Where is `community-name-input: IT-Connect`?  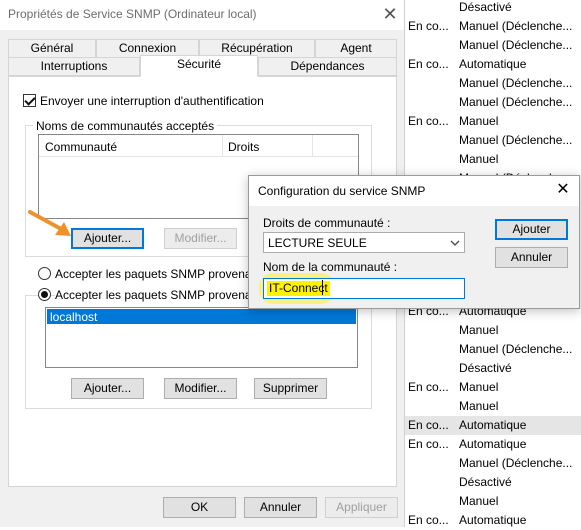 community-name-input: IT-Connect is located at coordinates (364, 288).